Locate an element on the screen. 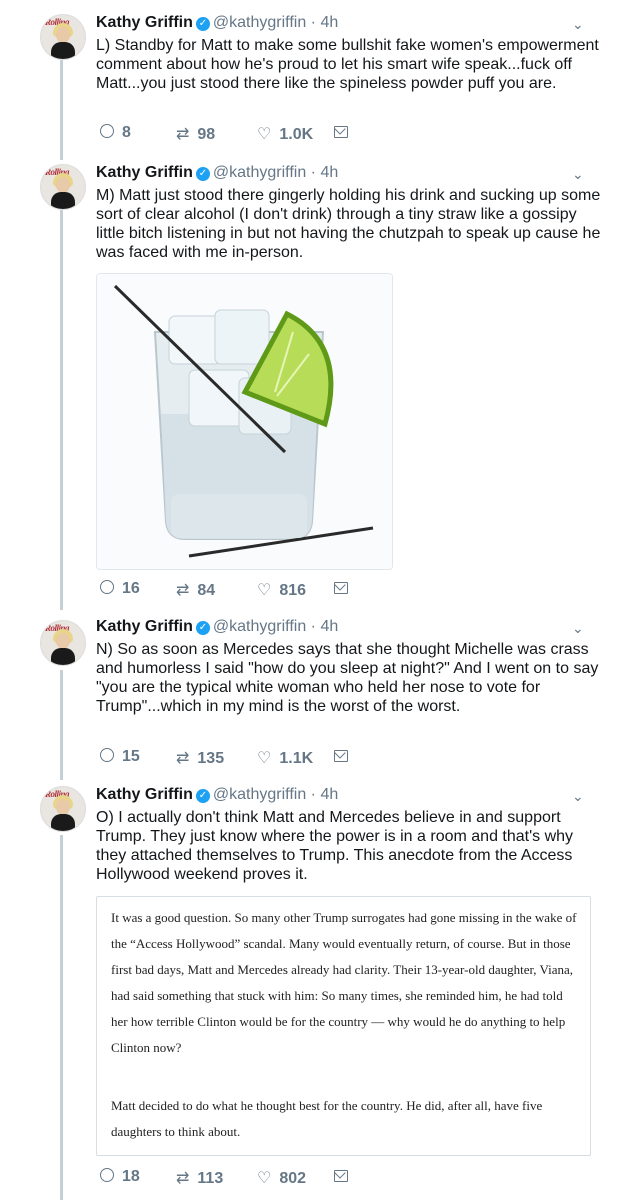 The width and height of the screenshot is (629, 1200). reply-button: 16 is located at coordinates (120, 589).